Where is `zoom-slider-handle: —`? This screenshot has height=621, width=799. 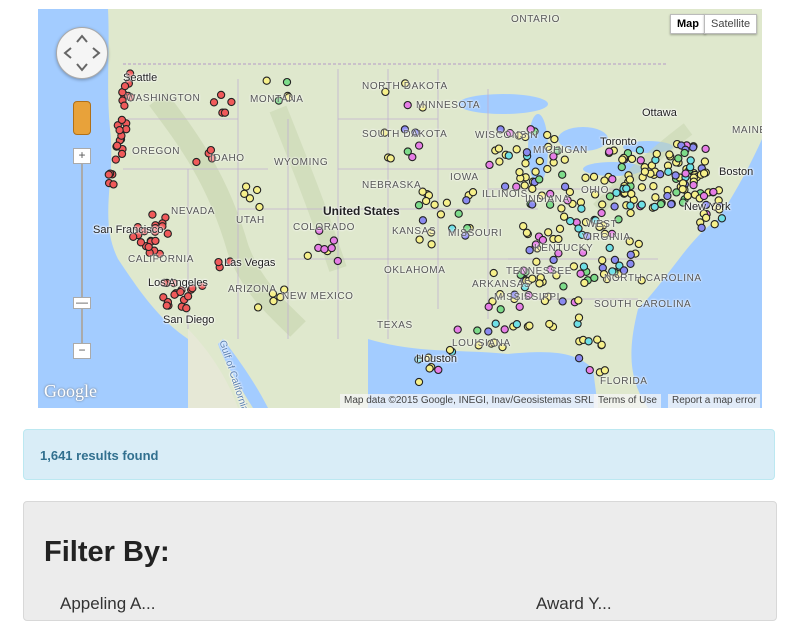
zoom-slider-handle: — is located at coordinates (82, 302).